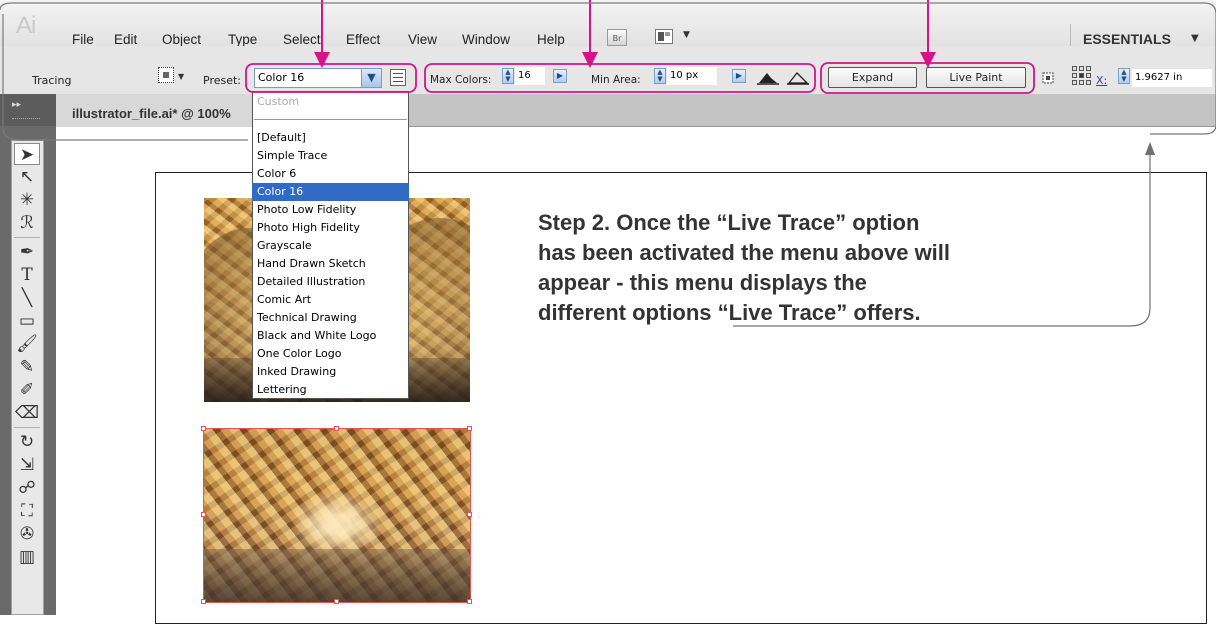 Image resolution: width=1216 pixels, height=624 pixels. Describe the element at coordinates (330, 156) in the screenshot. I see `preset-option-simple-trace: Simple Trace` at that location.